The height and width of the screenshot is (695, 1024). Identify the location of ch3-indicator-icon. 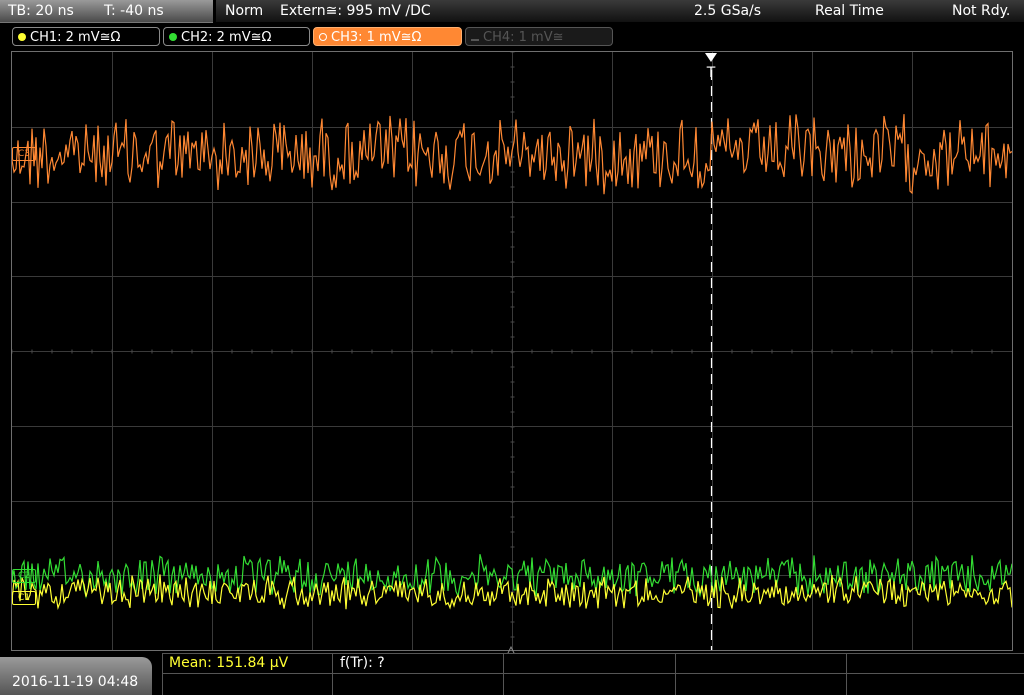
(323, 37).